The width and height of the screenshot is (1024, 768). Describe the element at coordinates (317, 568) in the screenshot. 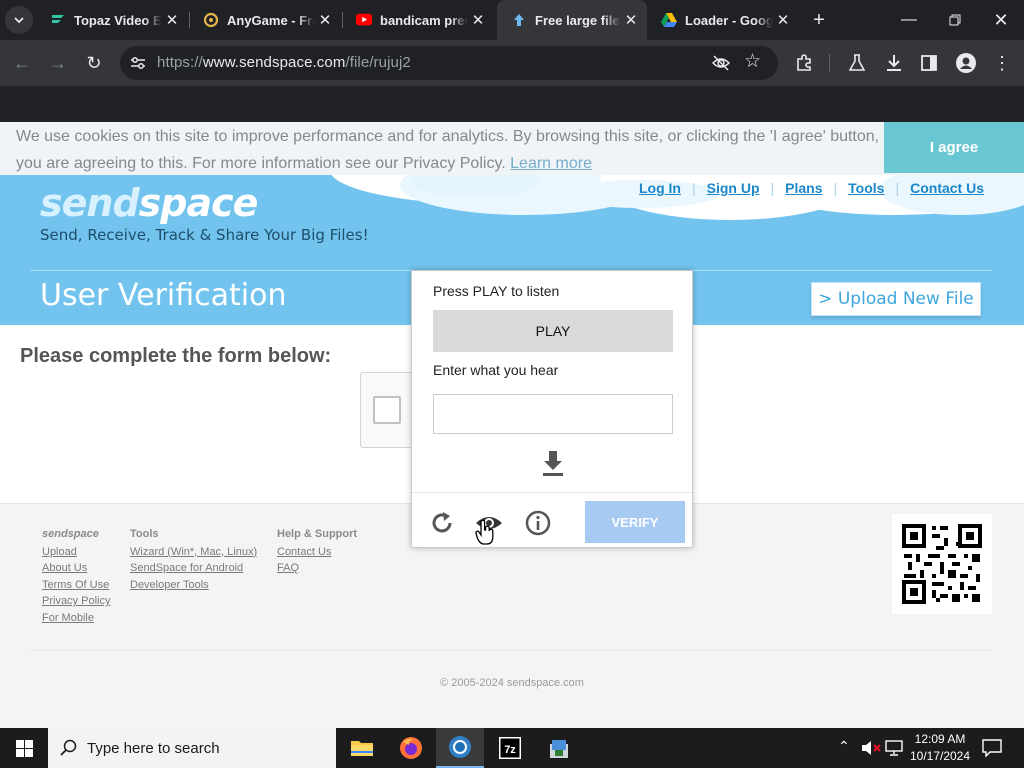

I see `footer-link: FAQ` at that location.